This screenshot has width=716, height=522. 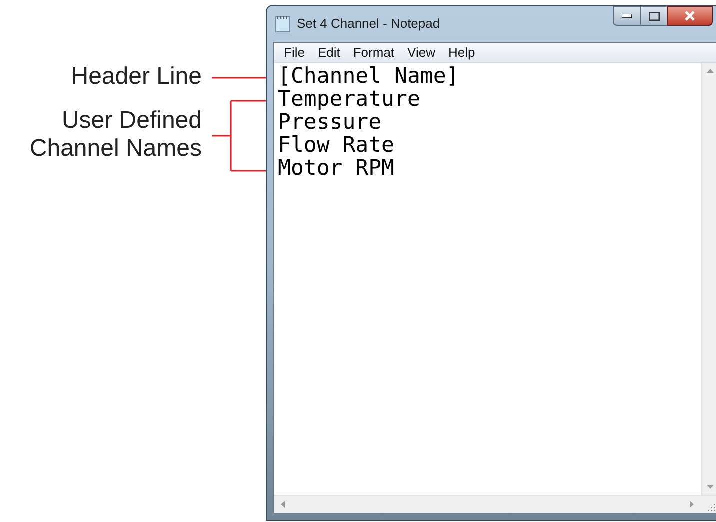 I want to click on text-line: Flow Rate, so click(x=337, y=145).